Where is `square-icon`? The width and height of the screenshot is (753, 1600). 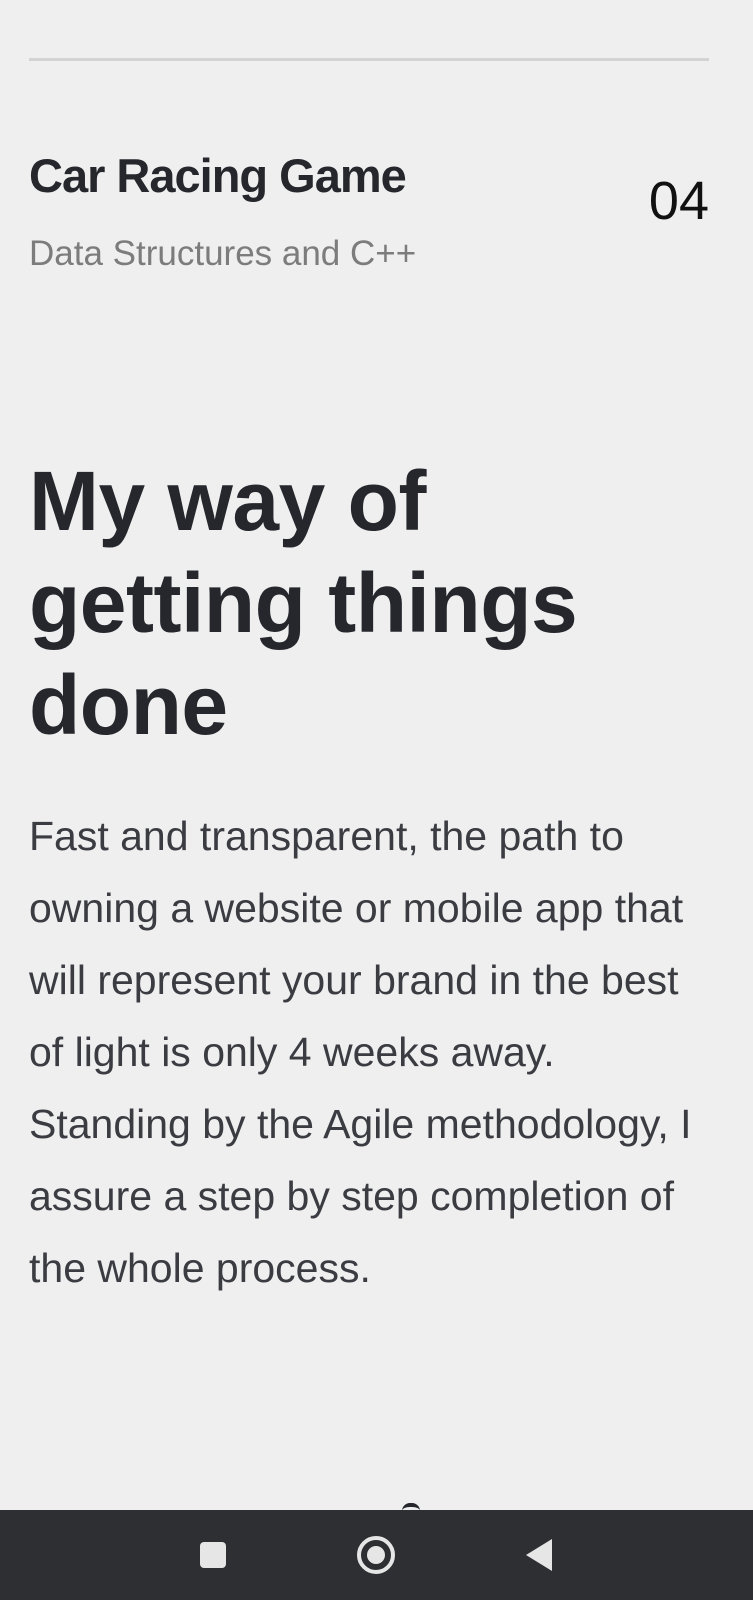 square-icon is located at coordinates (213, 1555).